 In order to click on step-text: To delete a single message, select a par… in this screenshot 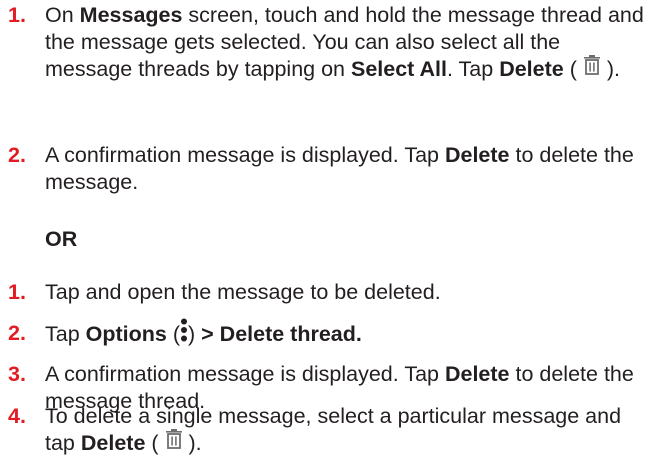, I will do `click(345, 430)`.